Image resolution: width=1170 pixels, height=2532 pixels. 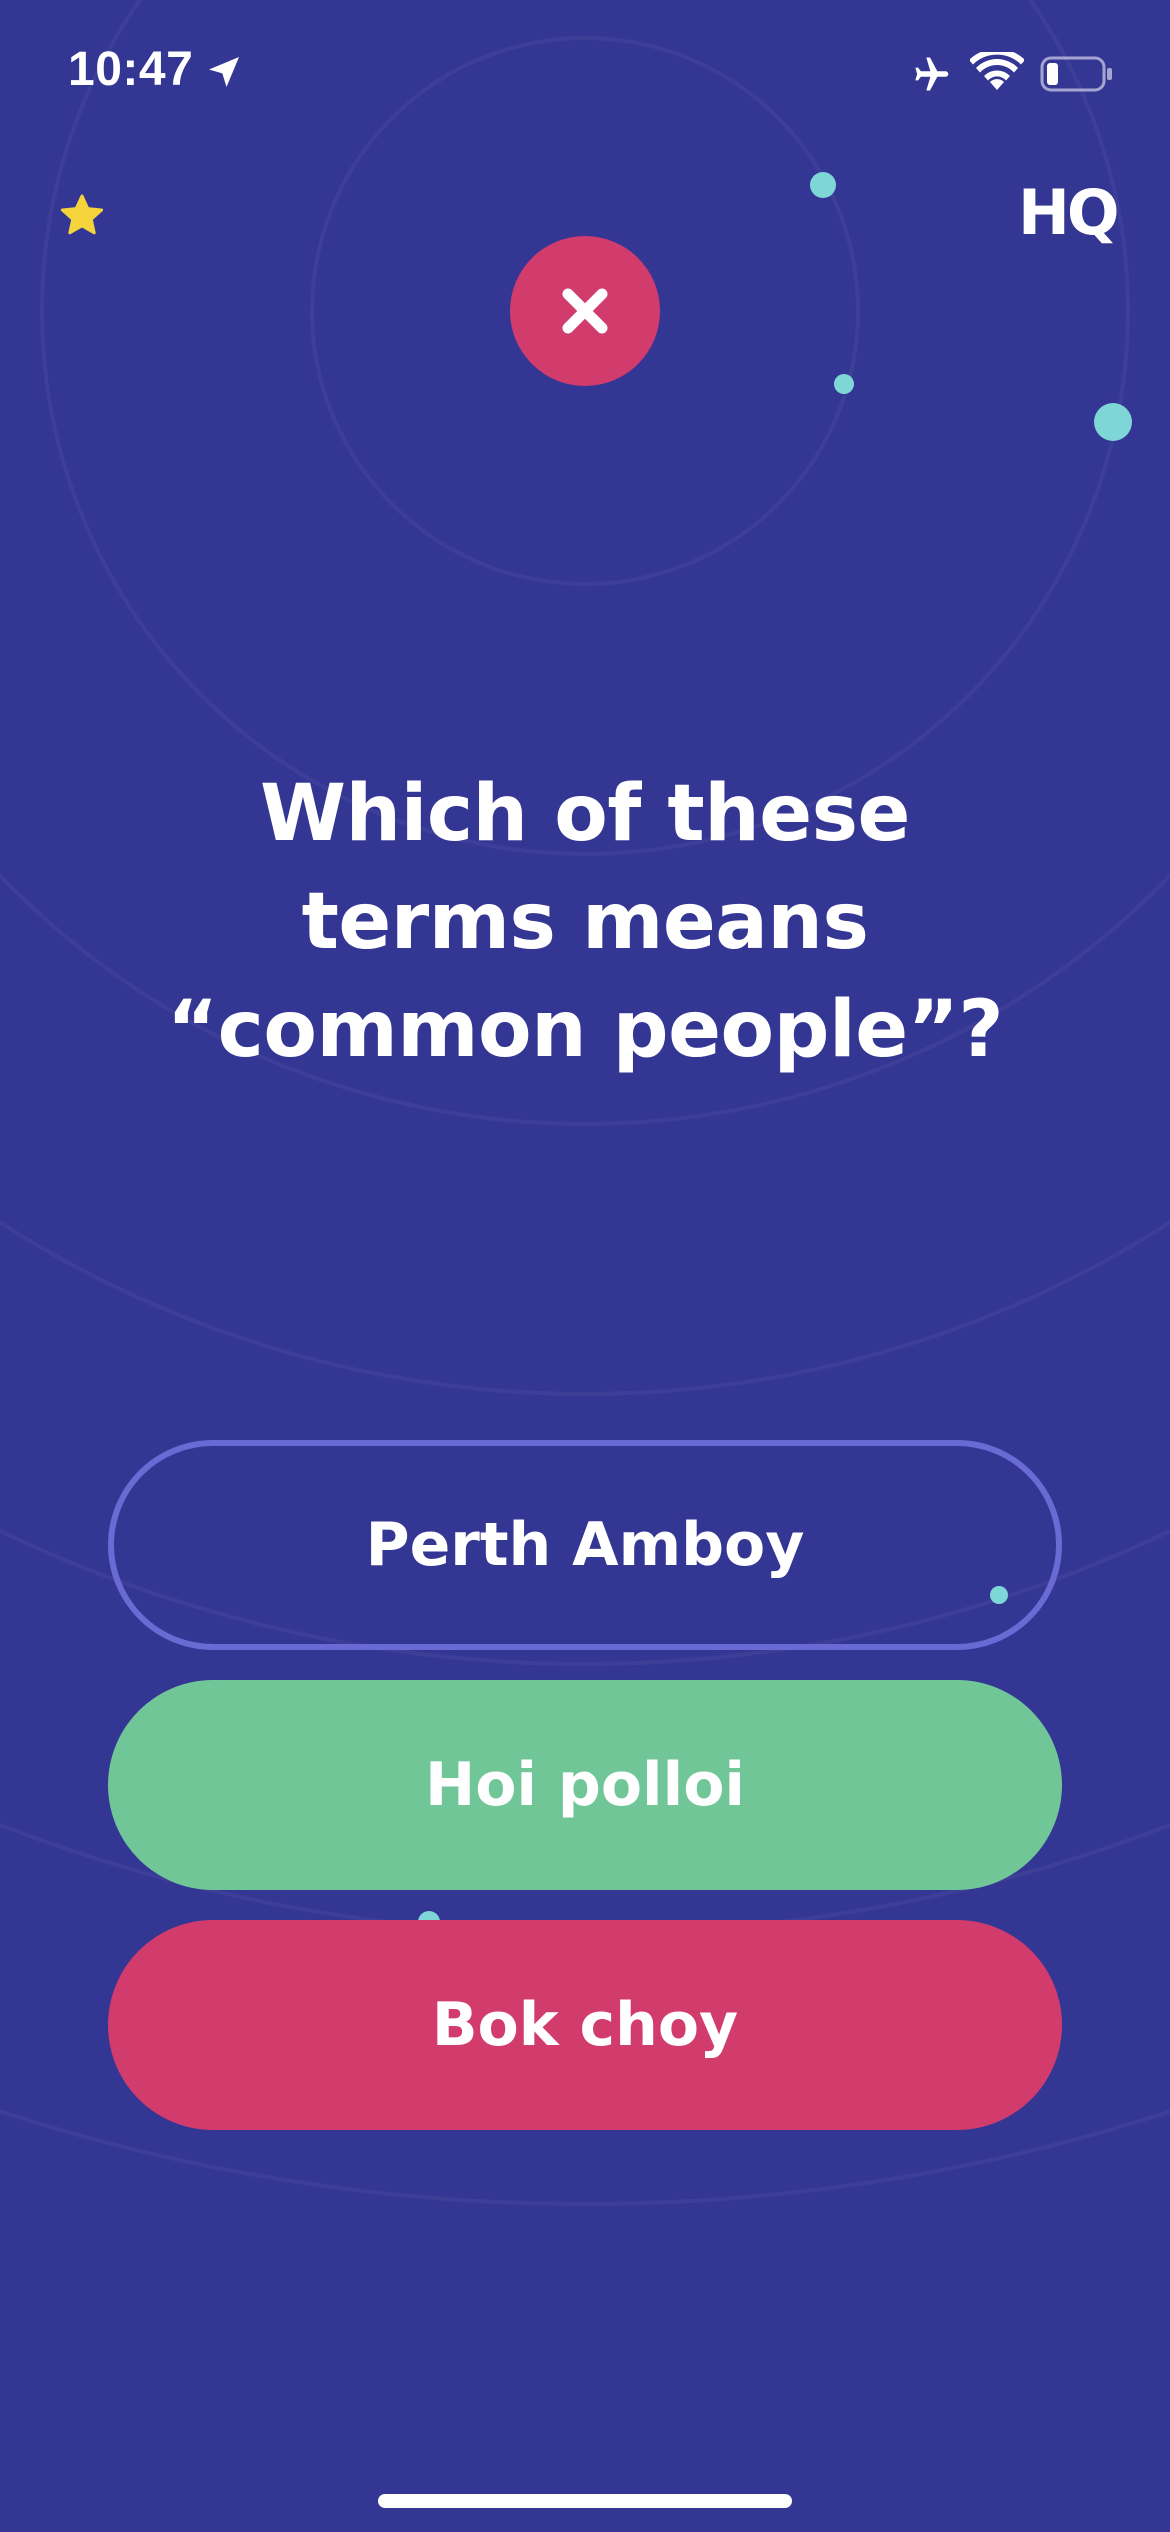 What do you see at coordinates (585, 2501) in the screenshot?
I see `home-indicator` at bounding box center [585, 2501].